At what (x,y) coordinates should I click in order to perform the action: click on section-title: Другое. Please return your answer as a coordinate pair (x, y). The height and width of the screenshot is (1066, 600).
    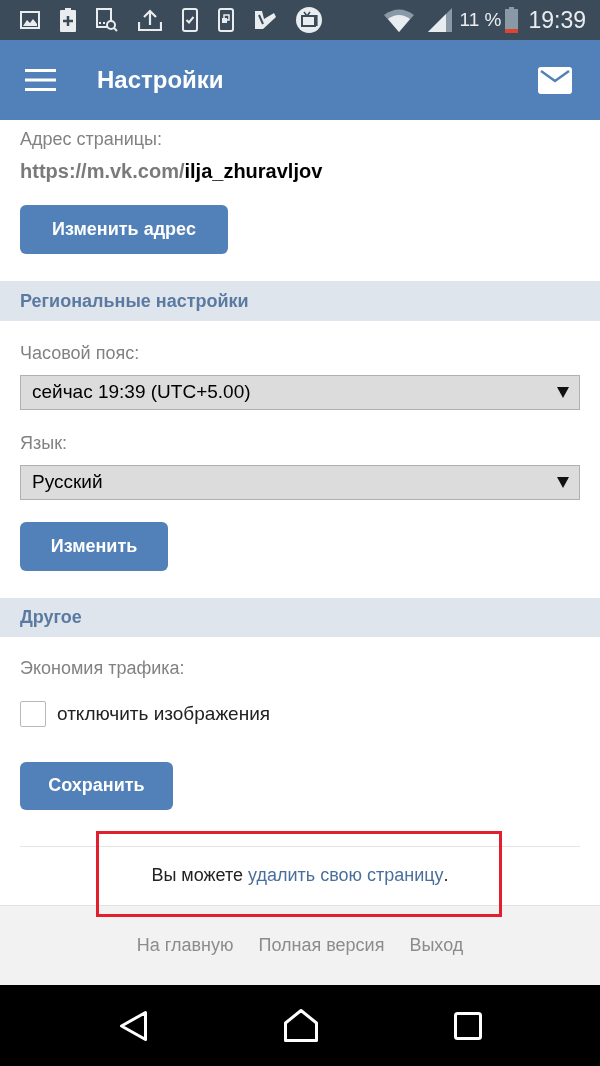
    Looking at the image, I should click on (51, 617).